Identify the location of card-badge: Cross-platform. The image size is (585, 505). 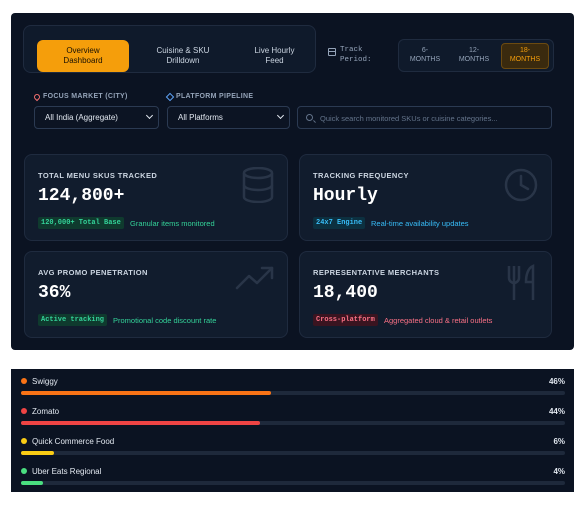
(345, 320).